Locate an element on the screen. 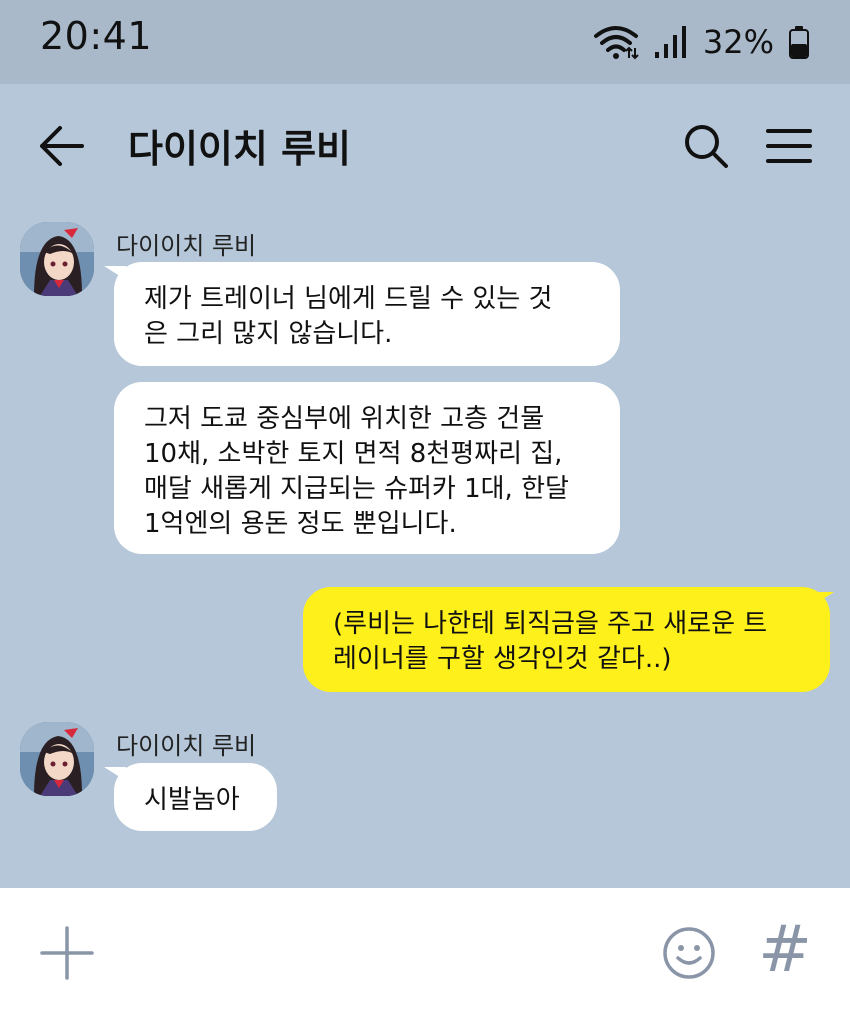  signal-icon is located at coordinates (670, 42).